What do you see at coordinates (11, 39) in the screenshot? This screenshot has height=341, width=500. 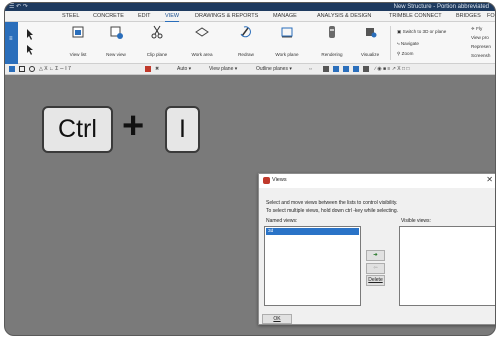 I see `panel-icon: ≡` at bounding box center [11, 39].